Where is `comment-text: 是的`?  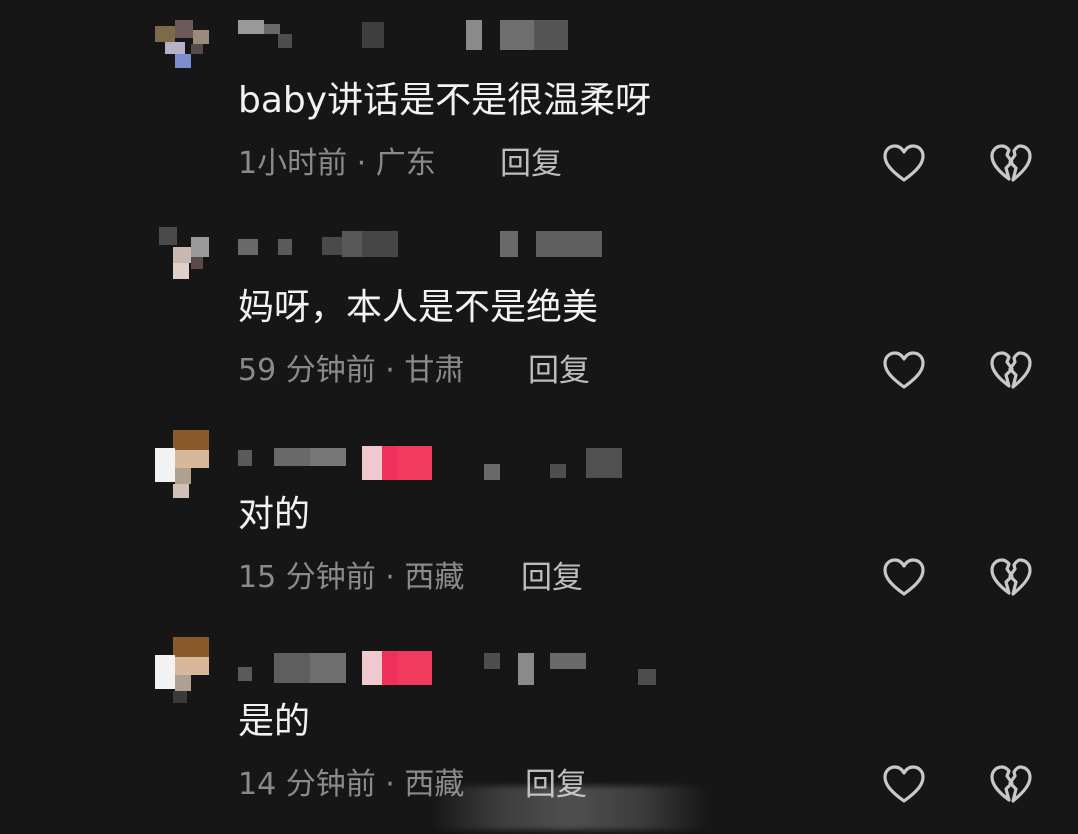 comment-text: 是的 is located at coordinates (274, 721).